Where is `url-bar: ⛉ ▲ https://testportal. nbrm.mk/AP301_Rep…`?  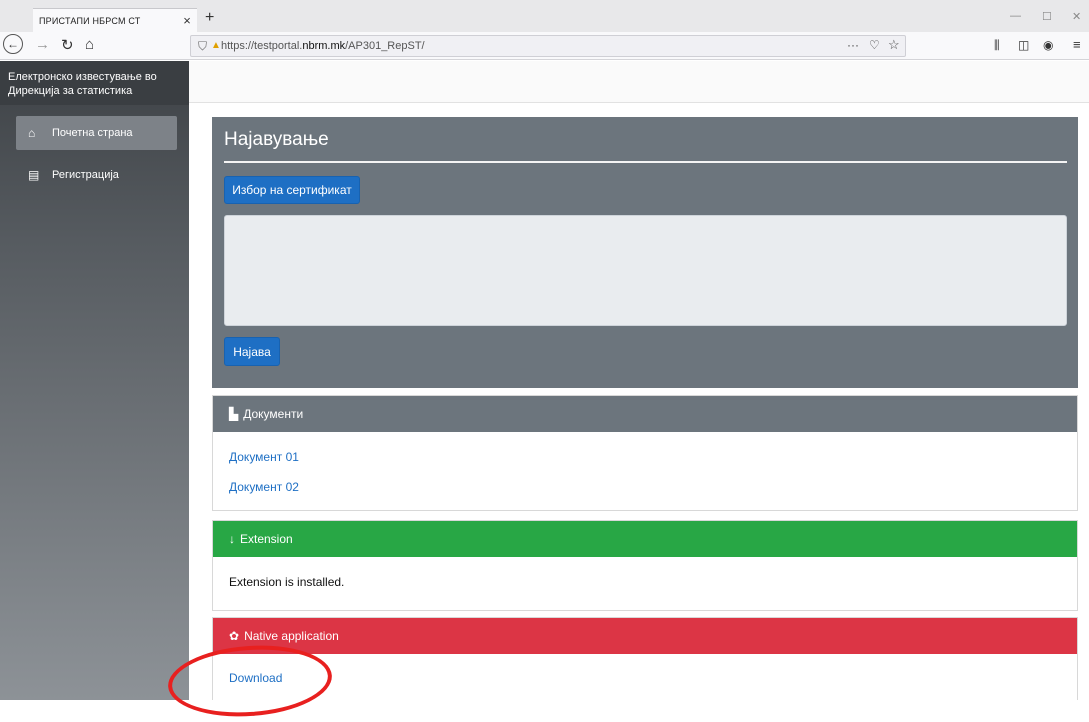
url-bar: ⛉ ▲ https://testportal. nbrm.mk/AP301_Rep… is located at coordinates (548, 46).